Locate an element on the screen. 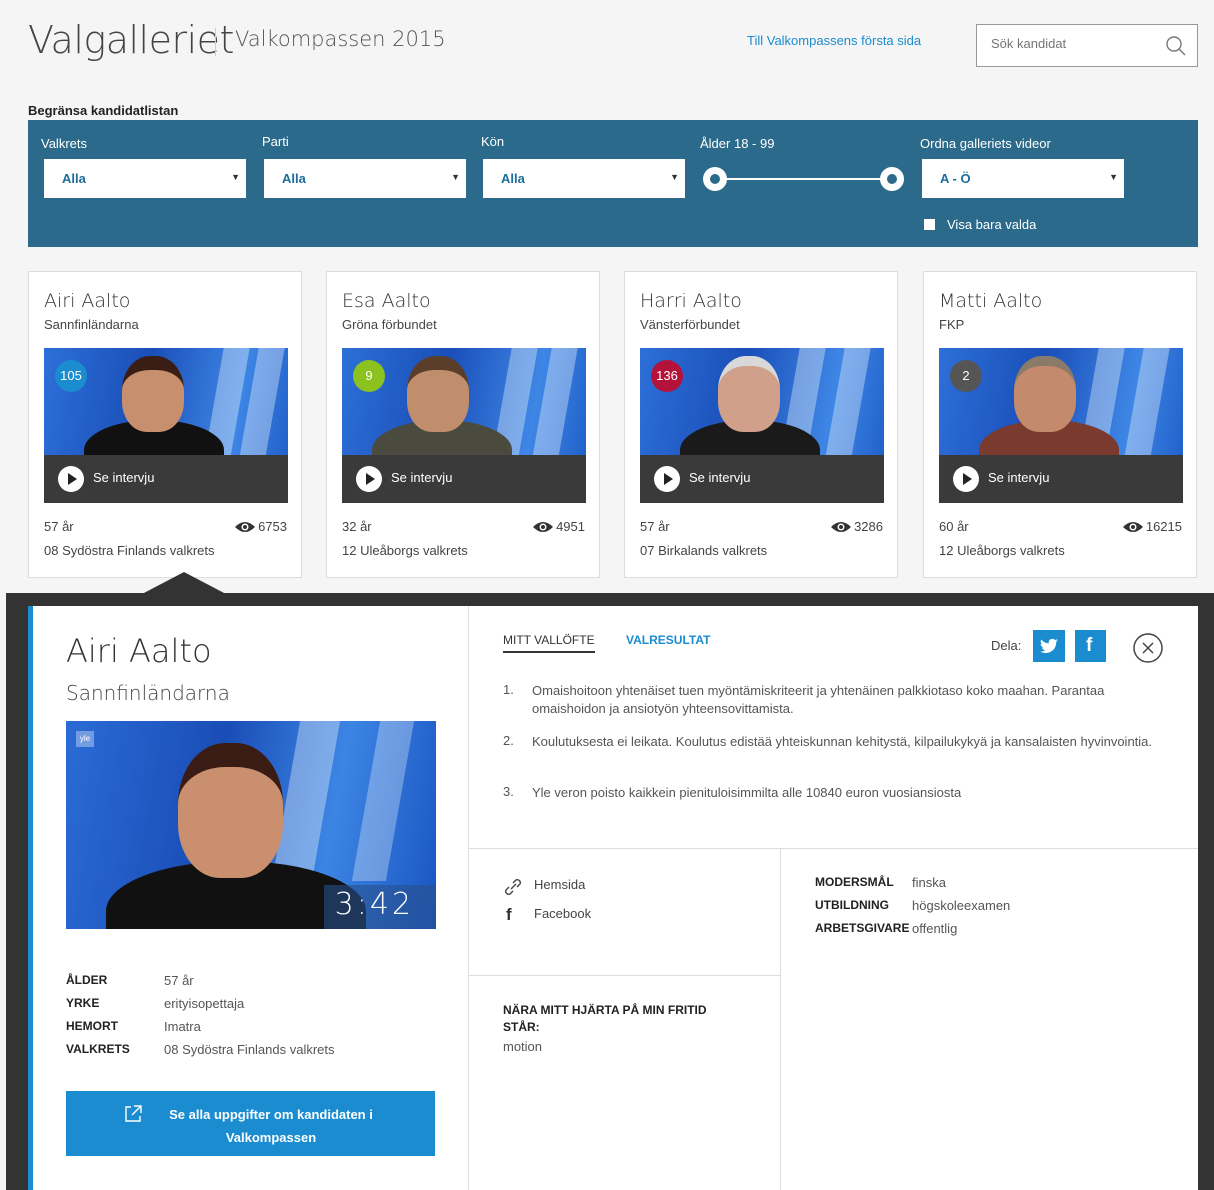  view-count-value: 4951 is located at coordinates (570, 526).